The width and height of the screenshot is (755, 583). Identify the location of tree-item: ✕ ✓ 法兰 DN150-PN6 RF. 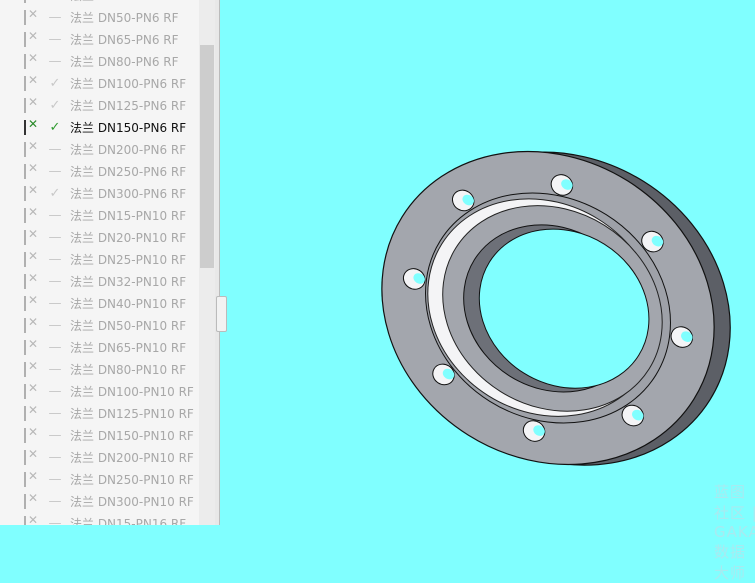
(99, 127).